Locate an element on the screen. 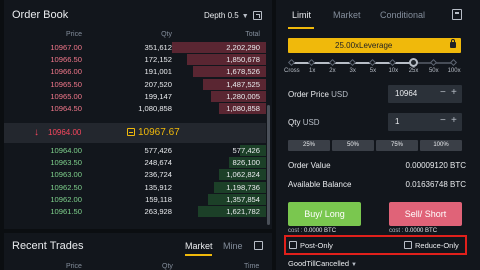 Image resolution: width=480 pixels, height=270 pixels. reduce-only-label: Reduce-Only is located at coordinates (437, 245).